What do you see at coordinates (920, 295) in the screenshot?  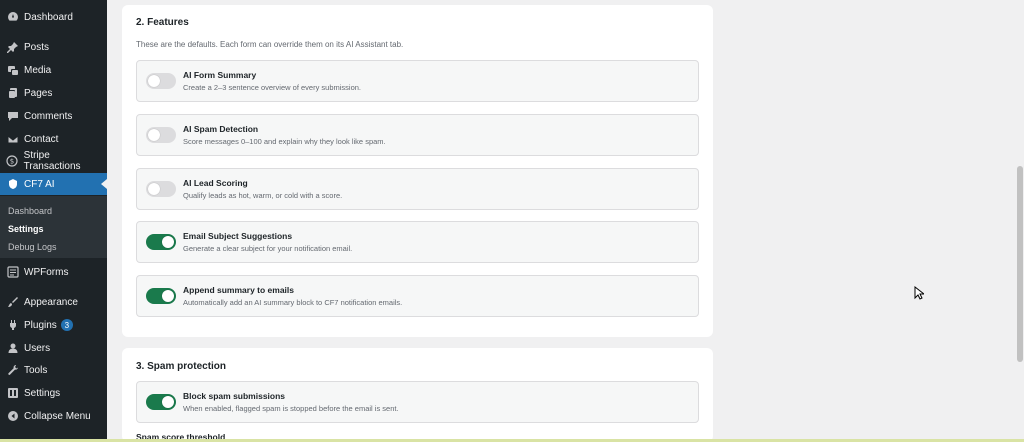 I see `mouse-cursor-icon` at bounding box center [920, 295].